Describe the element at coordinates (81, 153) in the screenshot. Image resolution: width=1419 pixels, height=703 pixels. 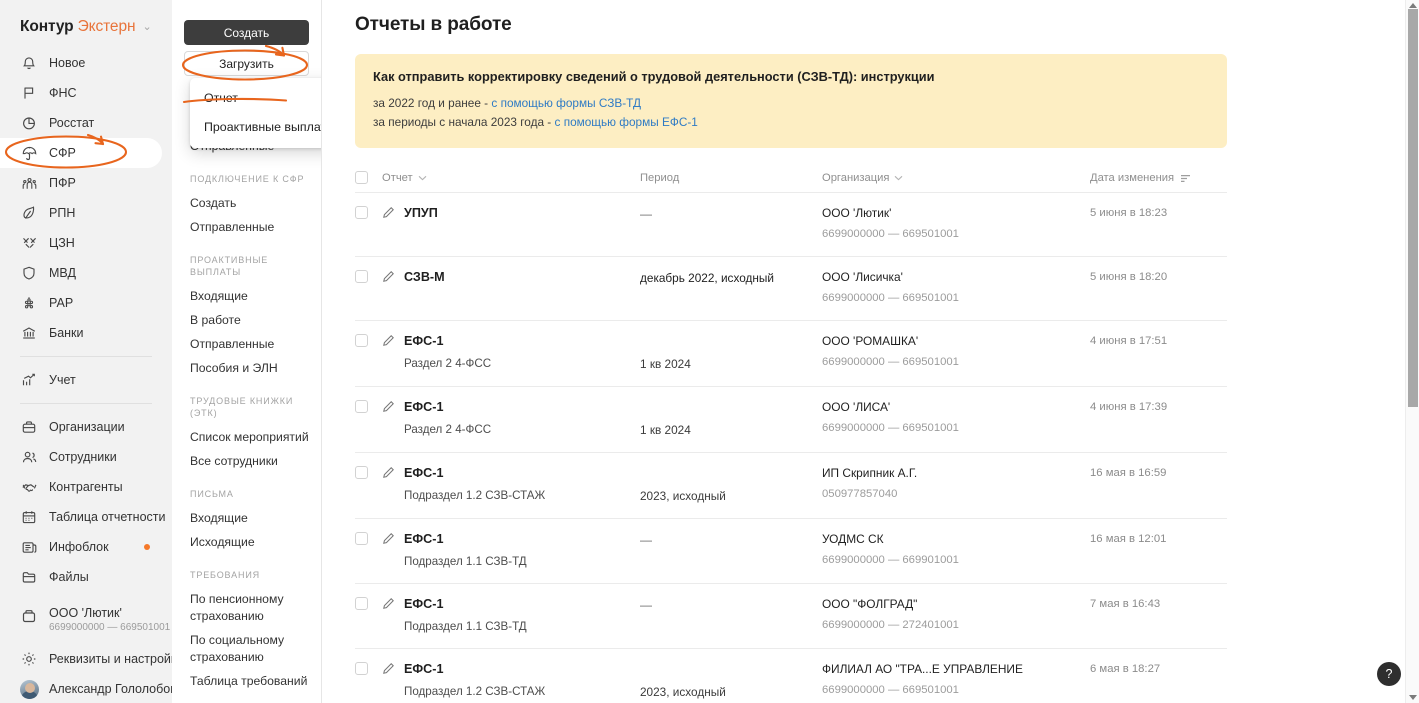
I see `sidebar-item-сфр: СФР` at that location.